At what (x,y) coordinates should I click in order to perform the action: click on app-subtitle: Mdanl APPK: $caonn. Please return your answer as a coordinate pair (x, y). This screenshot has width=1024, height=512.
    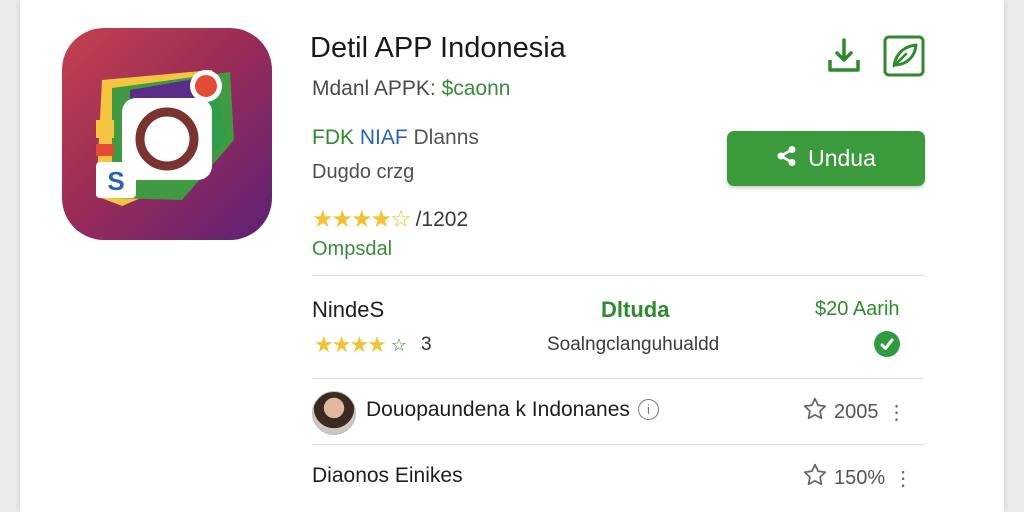
    Looking at the image, I should click on (411, 89).